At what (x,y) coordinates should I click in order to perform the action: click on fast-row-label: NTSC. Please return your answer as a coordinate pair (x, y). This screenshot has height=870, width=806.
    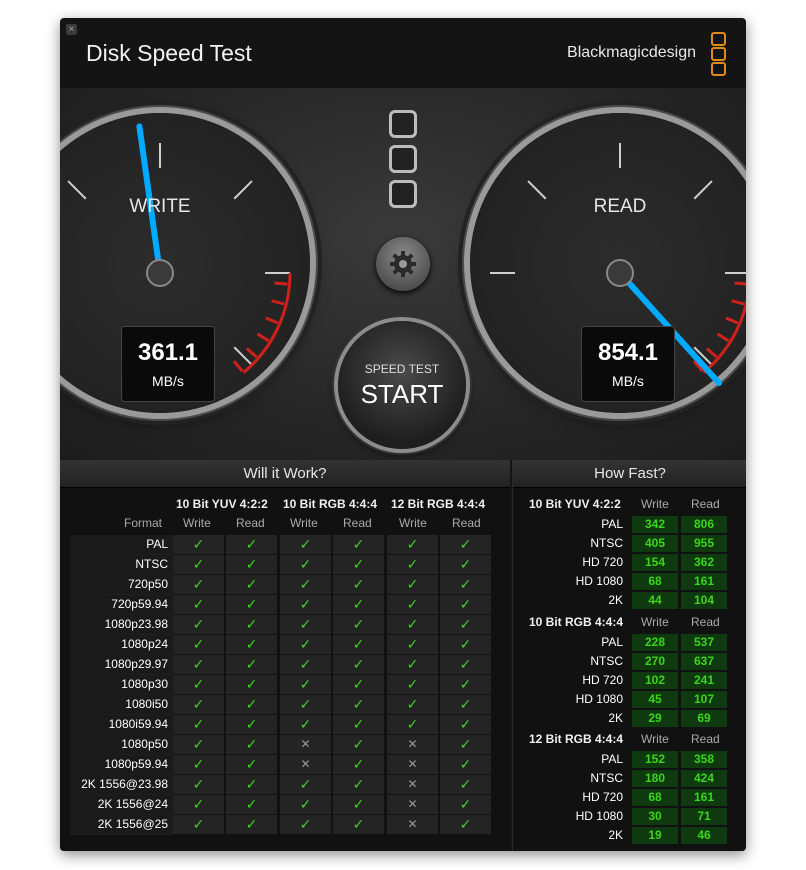
    Looking at the image, I should click on (606, 778).